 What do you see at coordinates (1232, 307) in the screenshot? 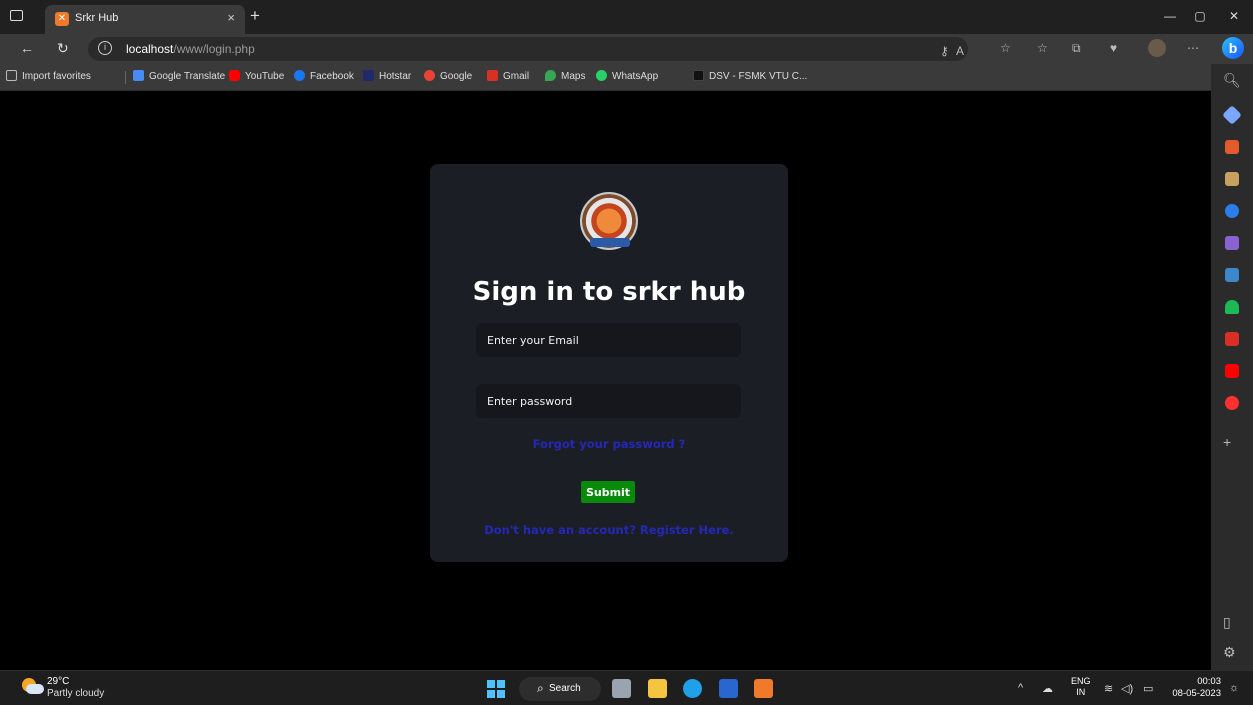
I see `tree-icon` at bounding box center [1232, 307].